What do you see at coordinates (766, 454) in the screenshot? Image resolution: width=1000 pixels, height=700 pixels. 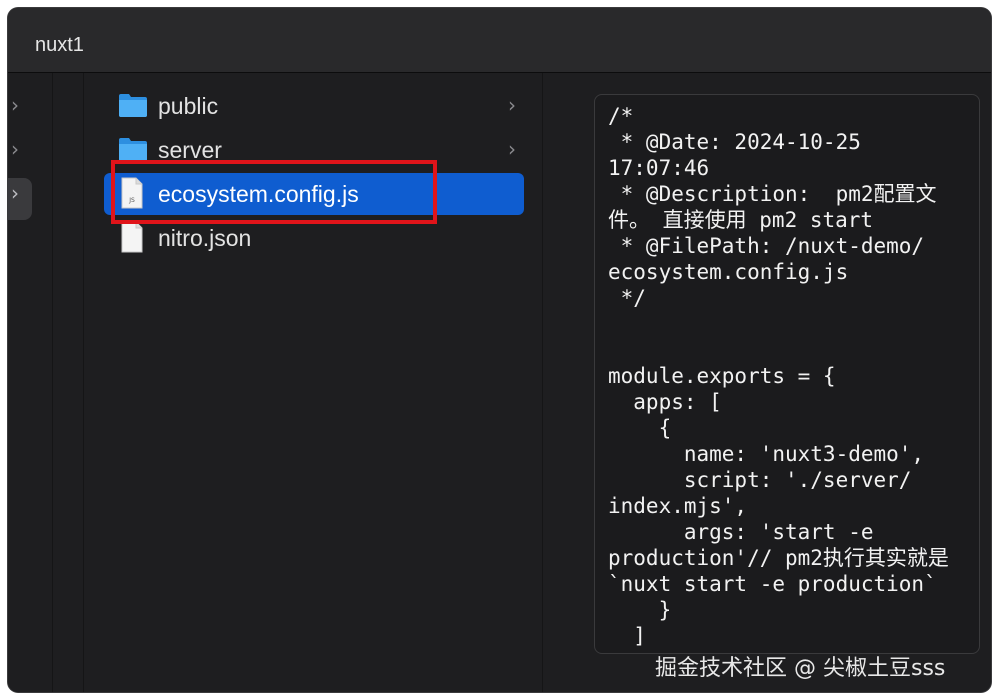 I see `code-line: name: 'nuxt3-demo',` at bounding box center [766, 454].